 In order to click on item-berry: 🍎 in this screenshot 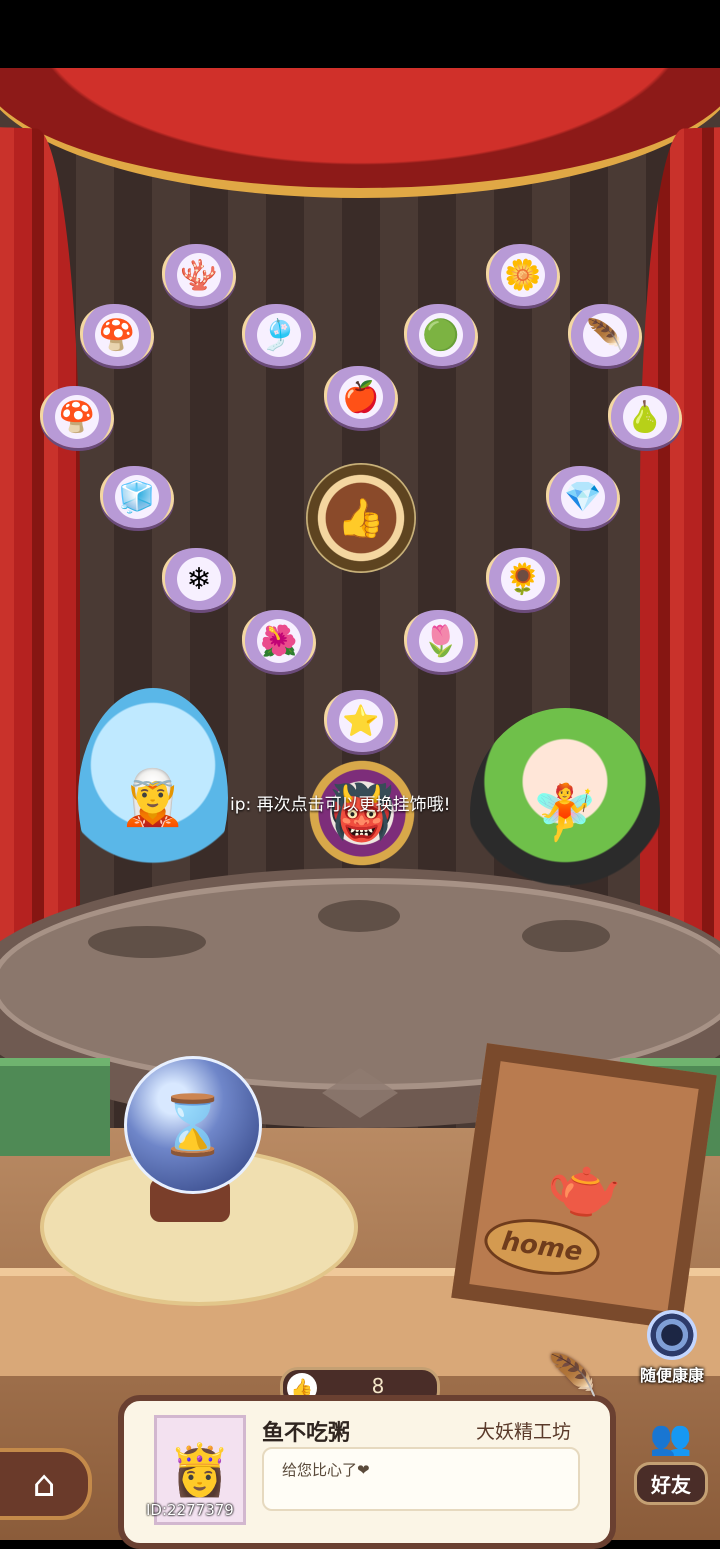, I will do `click(361, 397)`.